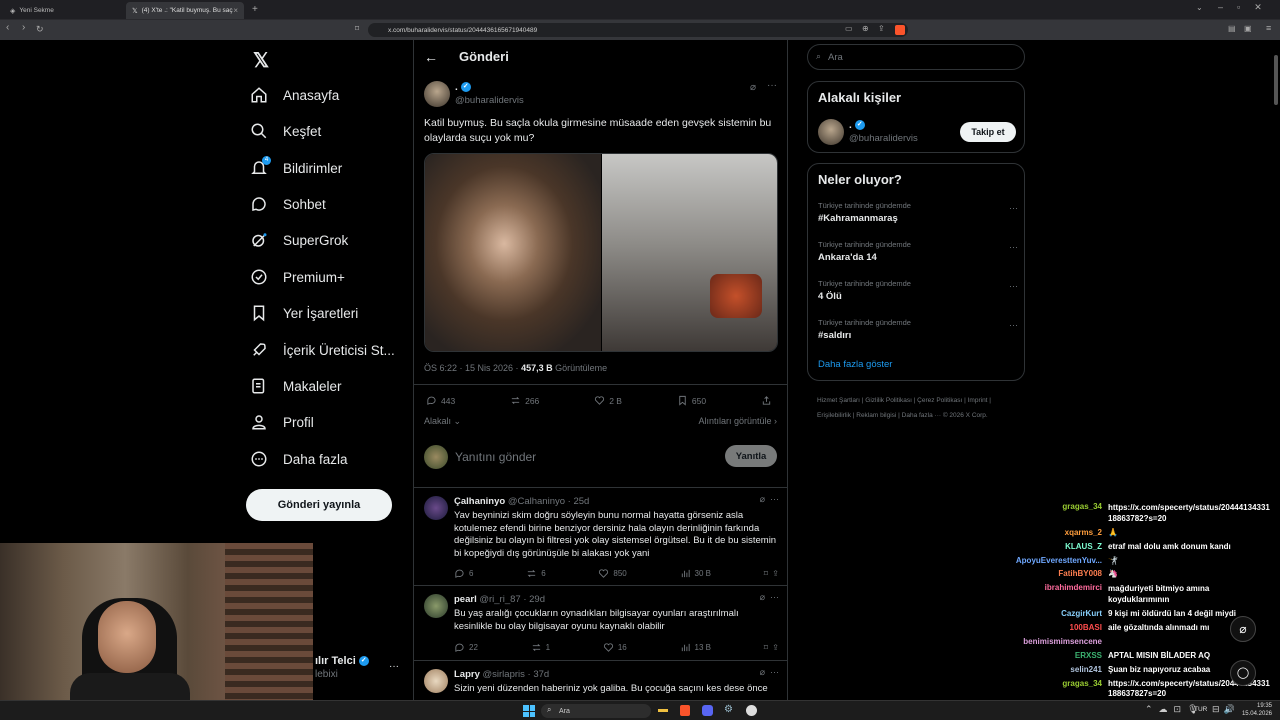 Image resolution: width=1280 pixels, height=720 pixels. What do you see at coordinates (1256, 710) in the screenshot?
I see `clock: 19:35 15.04.2026` at bounding box center [1256, 710].